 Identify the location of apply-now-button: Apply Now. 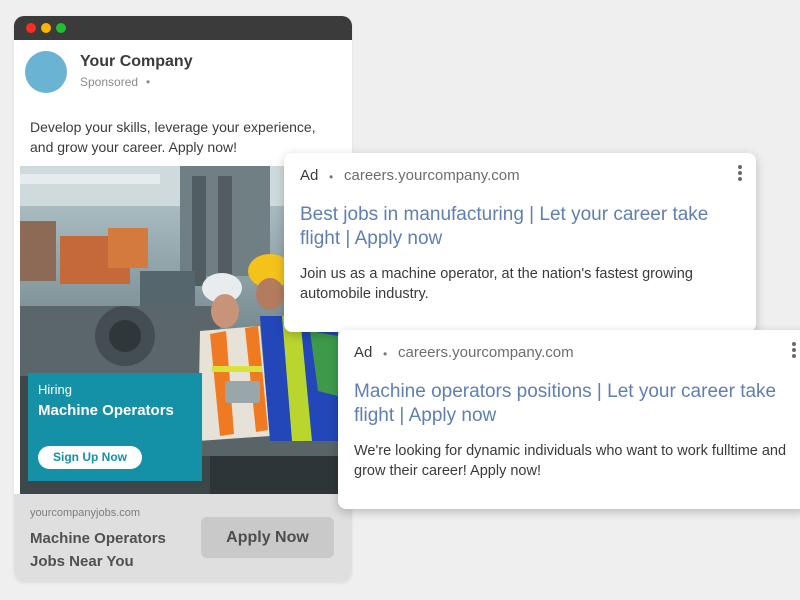
(267, 537).